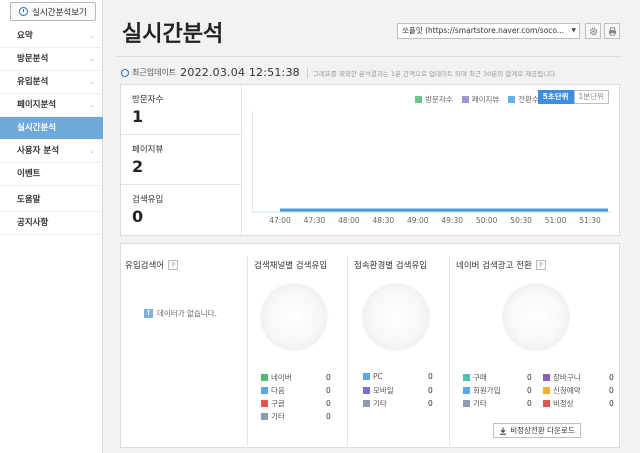 Image resolution: width=640 pixels, height=453 pixels. Describe the element at coordinates (542, 430) in the screenshot. I see `download-label: 비정상전환 다운로드` at that location.